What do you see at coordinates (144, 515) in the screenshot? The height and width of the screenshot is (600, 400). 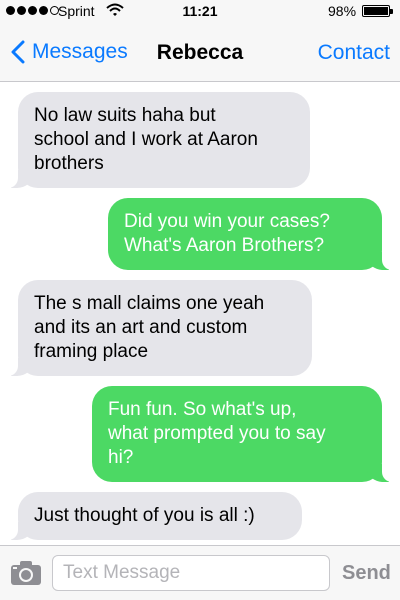 I see `message-text: Just thought of you is all :)` at bounding box center [144, 515].